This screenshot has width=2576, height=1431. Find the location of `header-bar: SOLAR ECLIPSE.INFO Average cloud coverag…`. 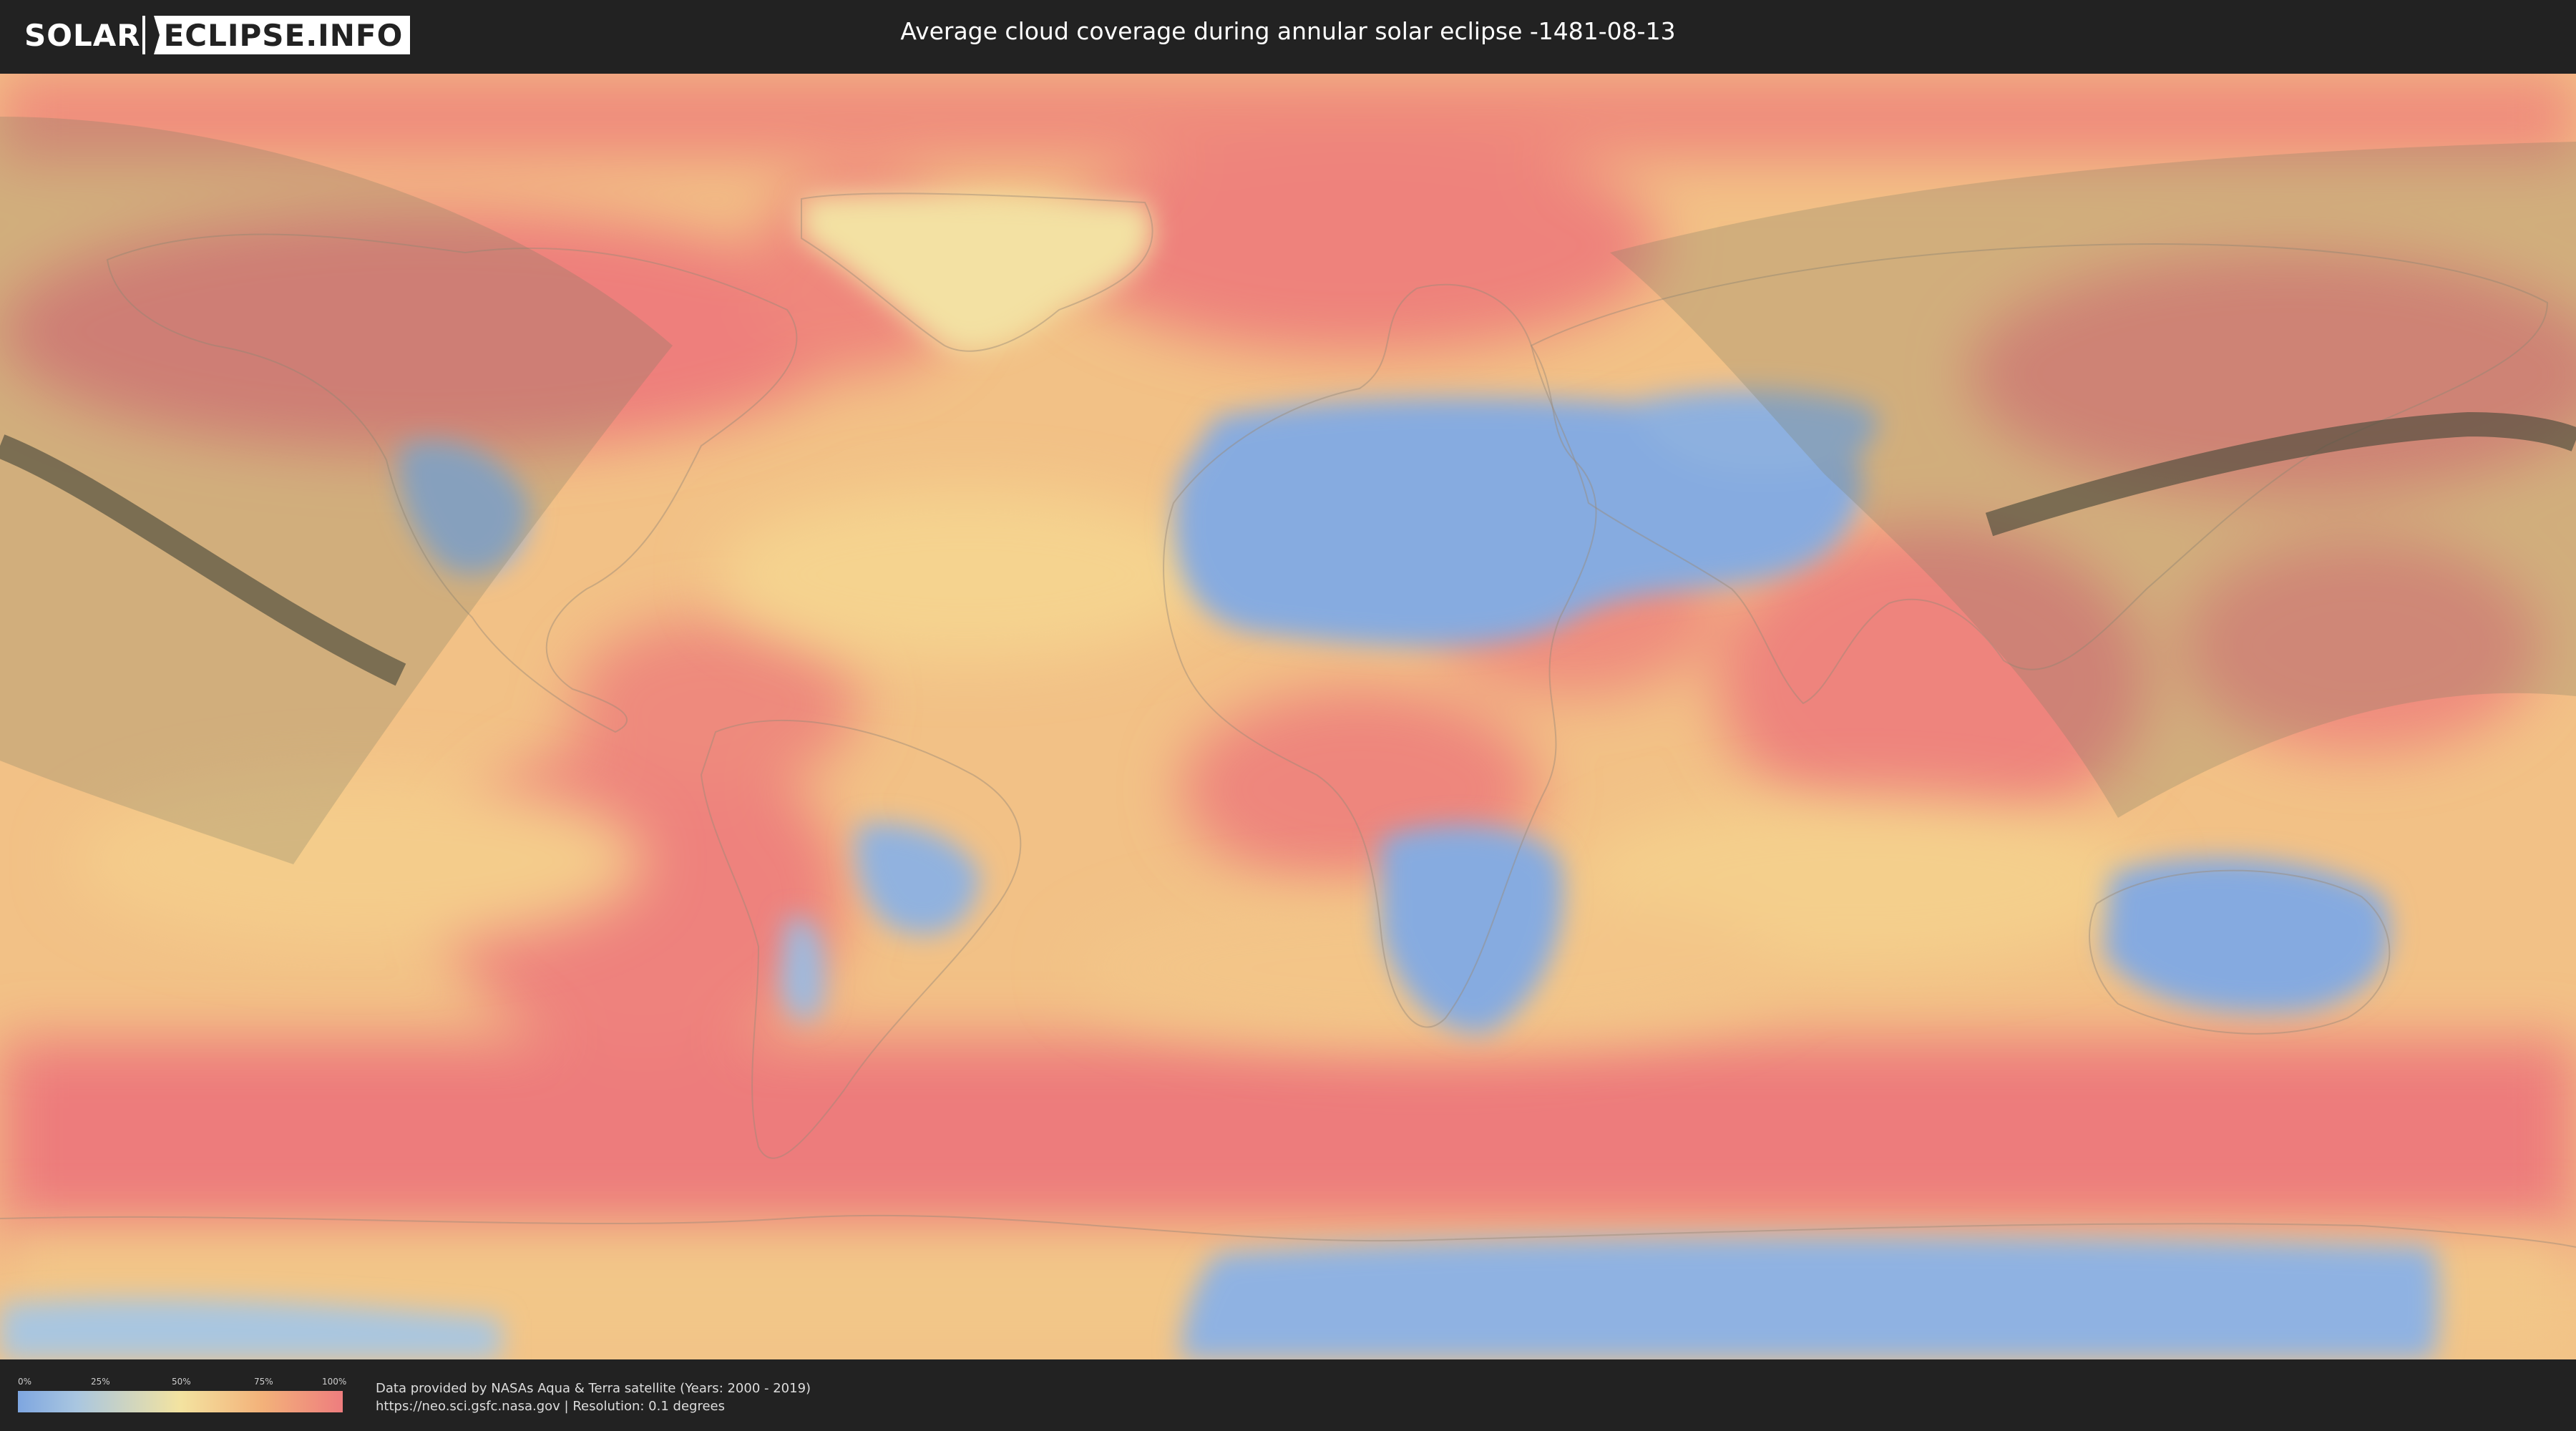

header-bar: SOLAR ECLIPSE.INFO Average cloud coverag… is located at coordinates (1288, 36).